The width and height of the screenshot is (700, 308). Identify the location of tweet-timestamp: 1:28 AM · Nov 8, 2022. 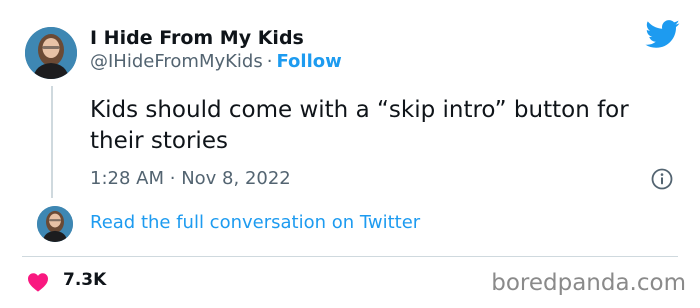
(190, 178).